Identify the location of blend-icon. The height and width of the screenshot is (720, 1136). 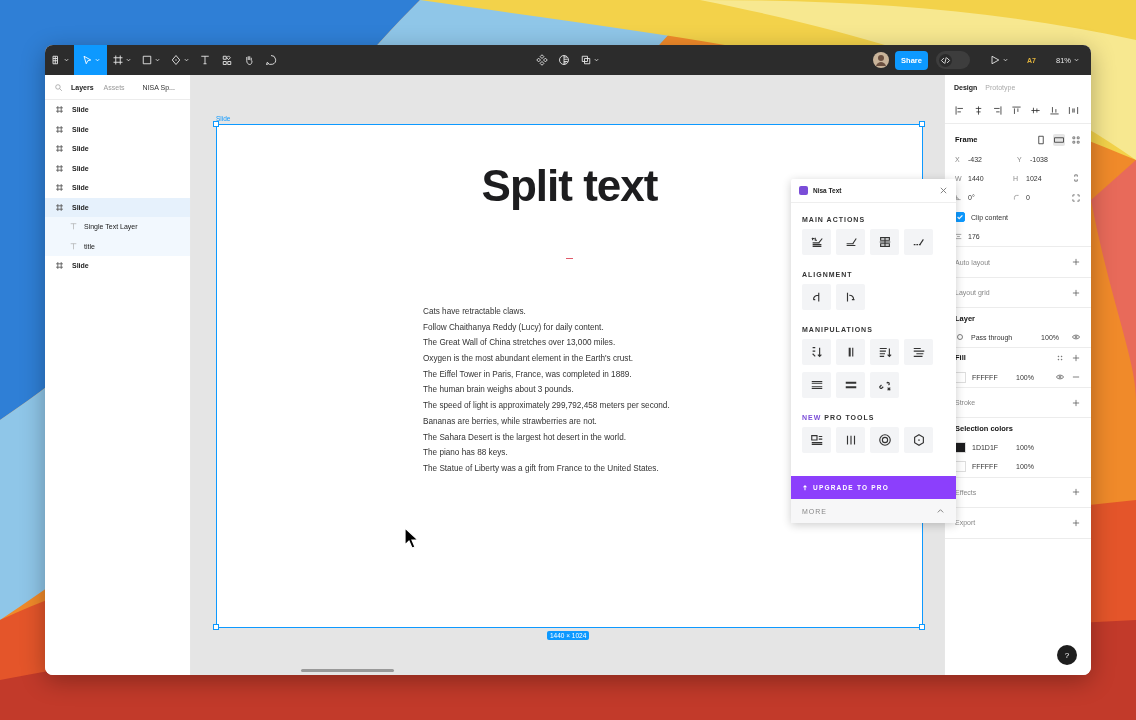
(960, 337).